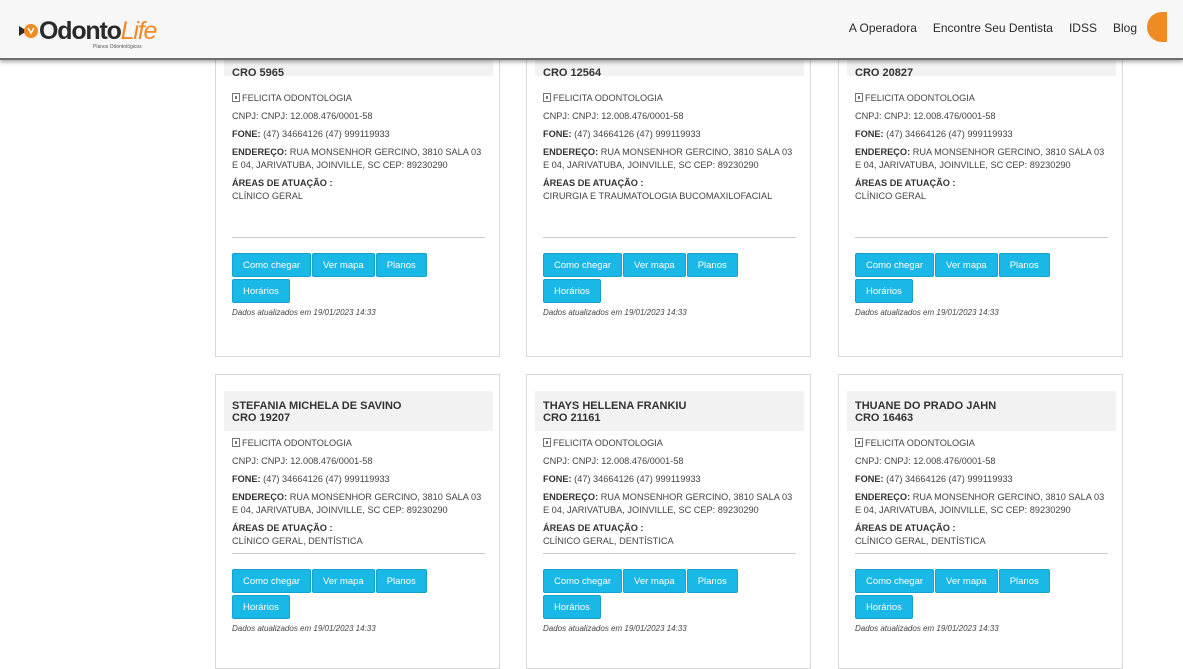 This screenshot has height=669, width=1183. I want to click on odontolife-logo: OdontoLife Planos Odontológicos, so click(87, 35).